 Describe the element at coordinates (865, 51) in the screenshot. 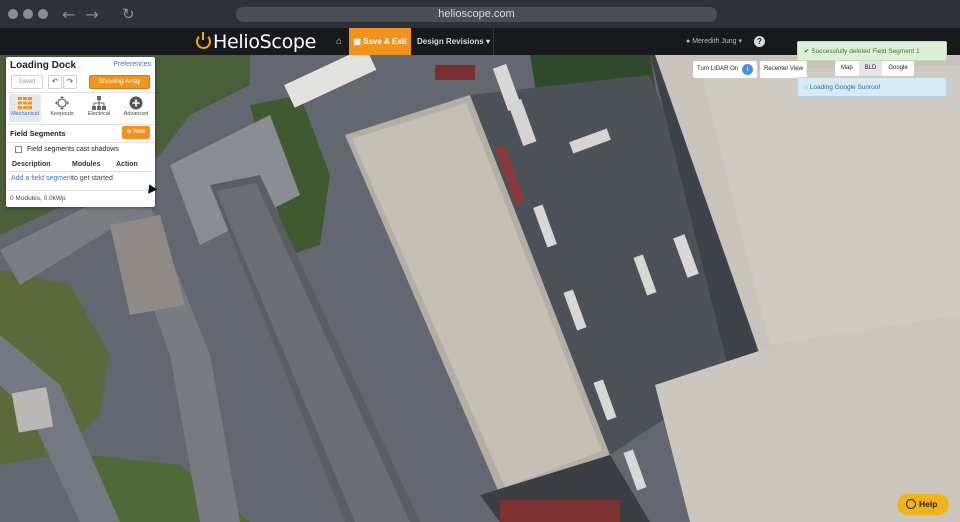

I see `success-message: Successfully deleted Field Segment 1` at that location.